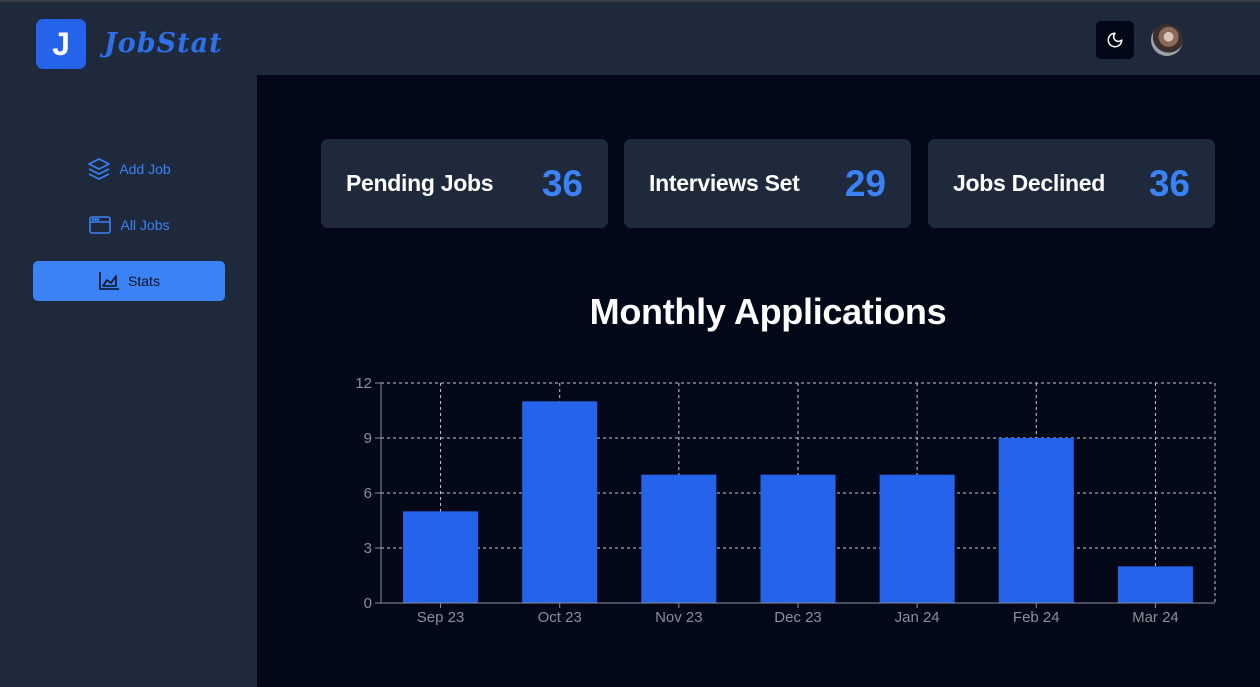 The height and width of the screenshot is (687, 1260). What do you see at coordinates (560, 617) in the screenshot?
I see `x-tick-label: Oct 23` at bounding box center [560, 617].